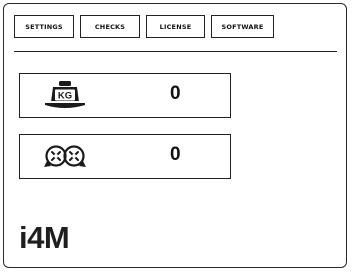  I want to click on weight-scale-icon: KG, so click(65, 94).